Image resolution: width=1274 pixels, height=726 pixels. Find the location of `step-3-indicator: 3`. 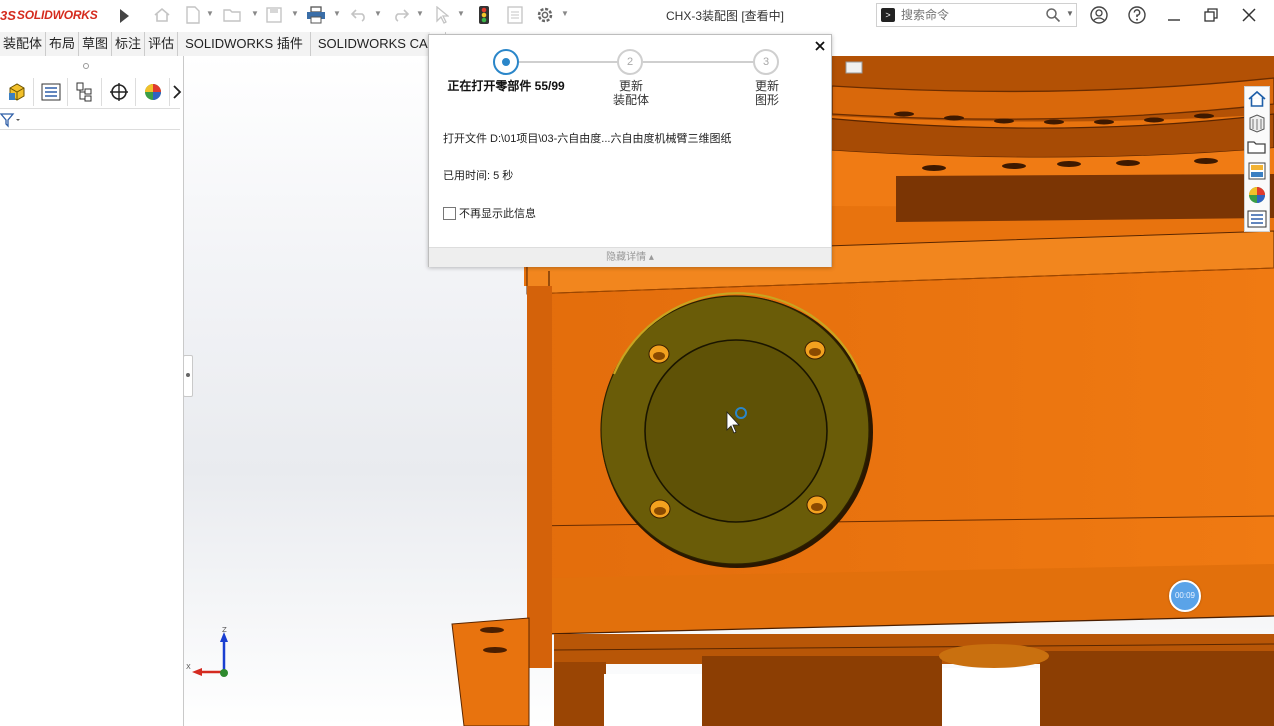

step-3-indicator: 3 is located at coordinates (766, 62).